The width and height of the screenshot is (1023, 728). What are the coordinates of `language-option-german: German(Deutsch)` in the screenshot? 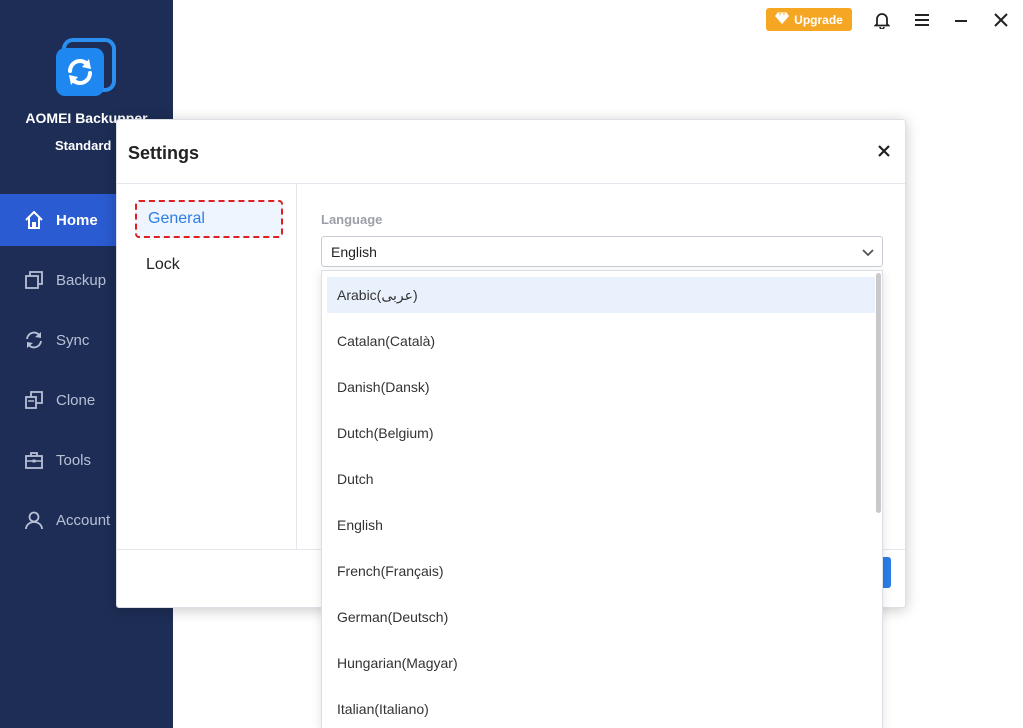 It's located at (601, 617).